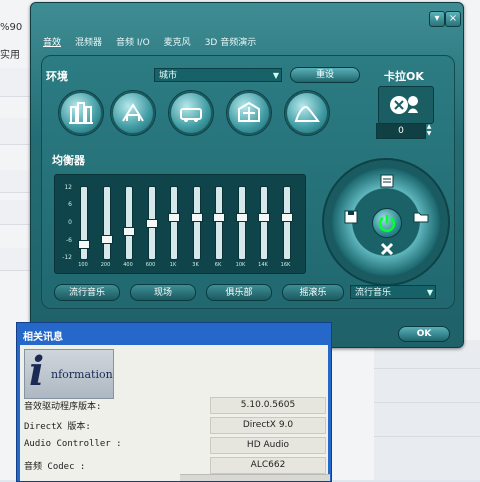 The image size is (480, 482). What do you see at coordinates (70, 204) in the screenshot?
I see `eq-scale-label: 6` at bounding box center [70, 204].